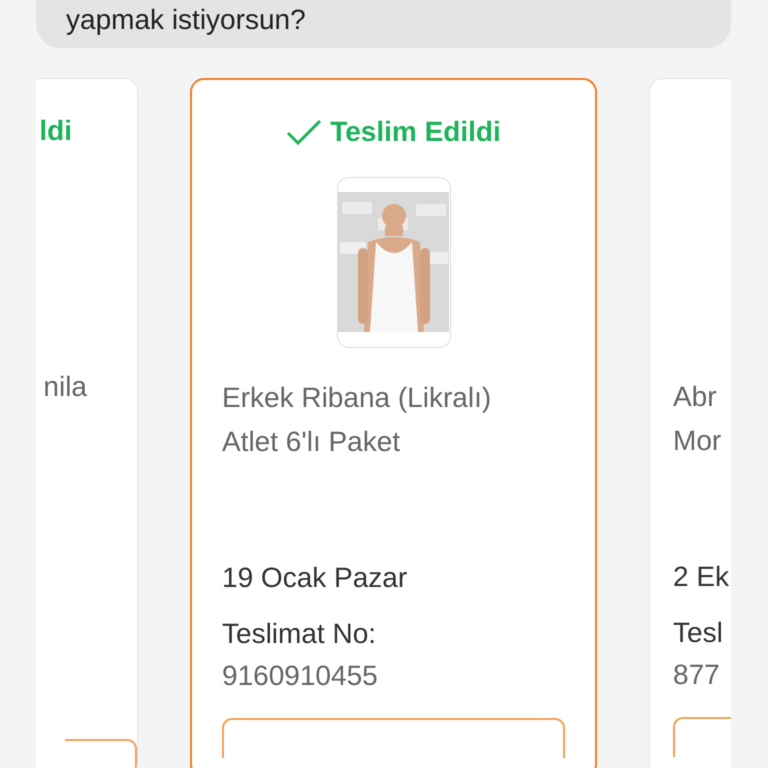 This screenshot has height=768, width=768. What do you see at coordinates (304, 132) in the screenshot?
I see `check-icon` at bounding box center [304, 132].